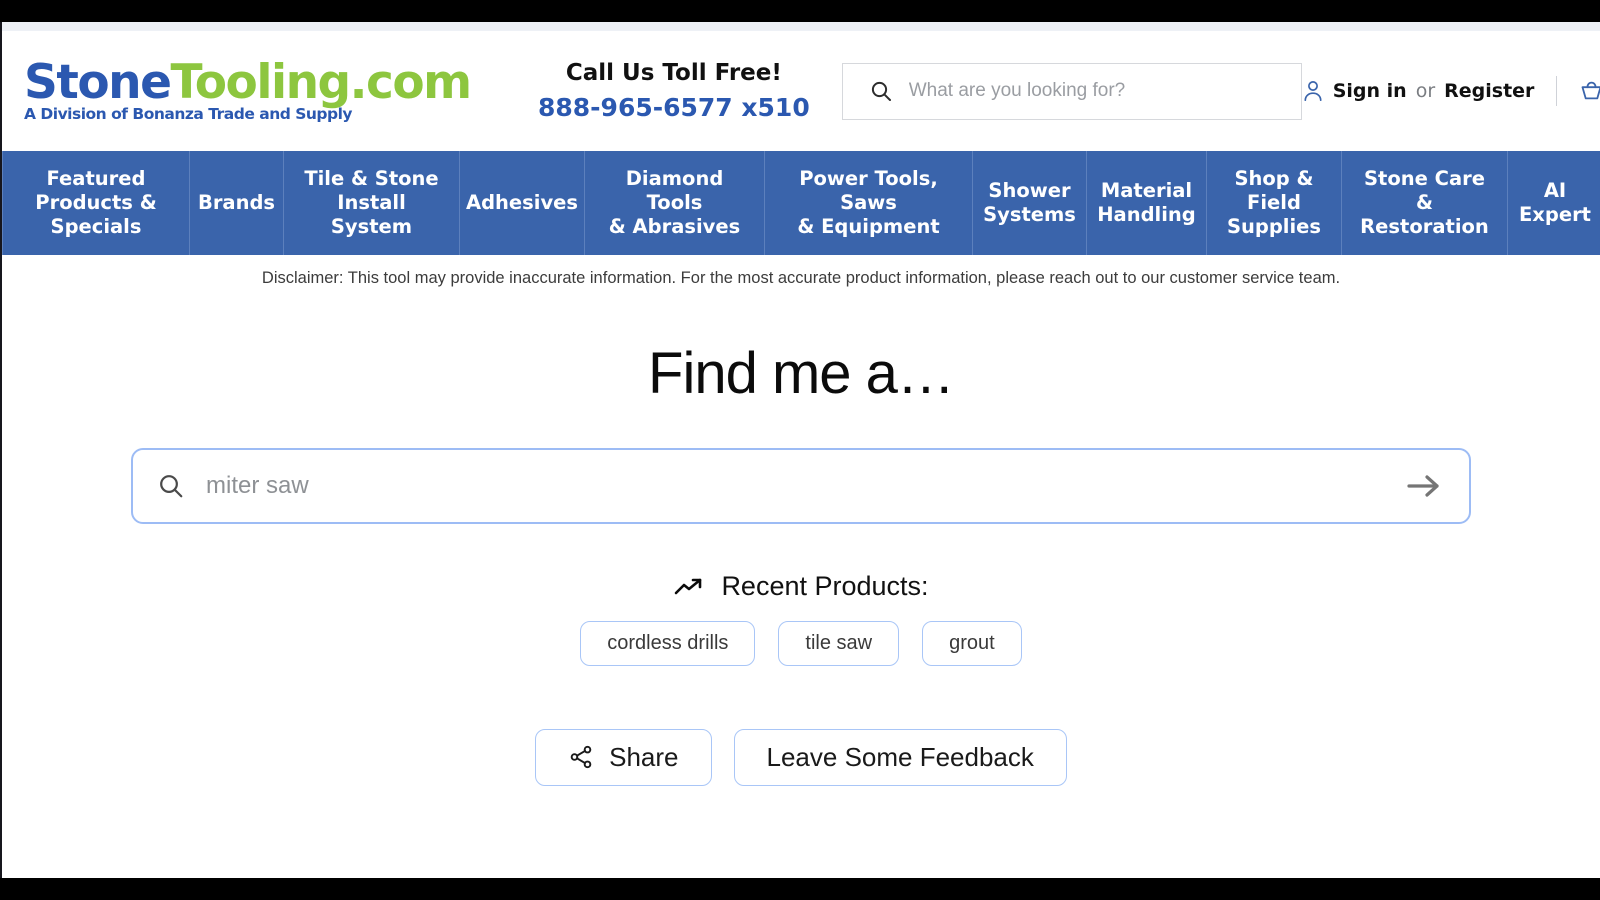 The height and width of the screenshot is (900, 1600). I want to click on nav-item-shower-systems: Shower Systems, so click(1030, 203).